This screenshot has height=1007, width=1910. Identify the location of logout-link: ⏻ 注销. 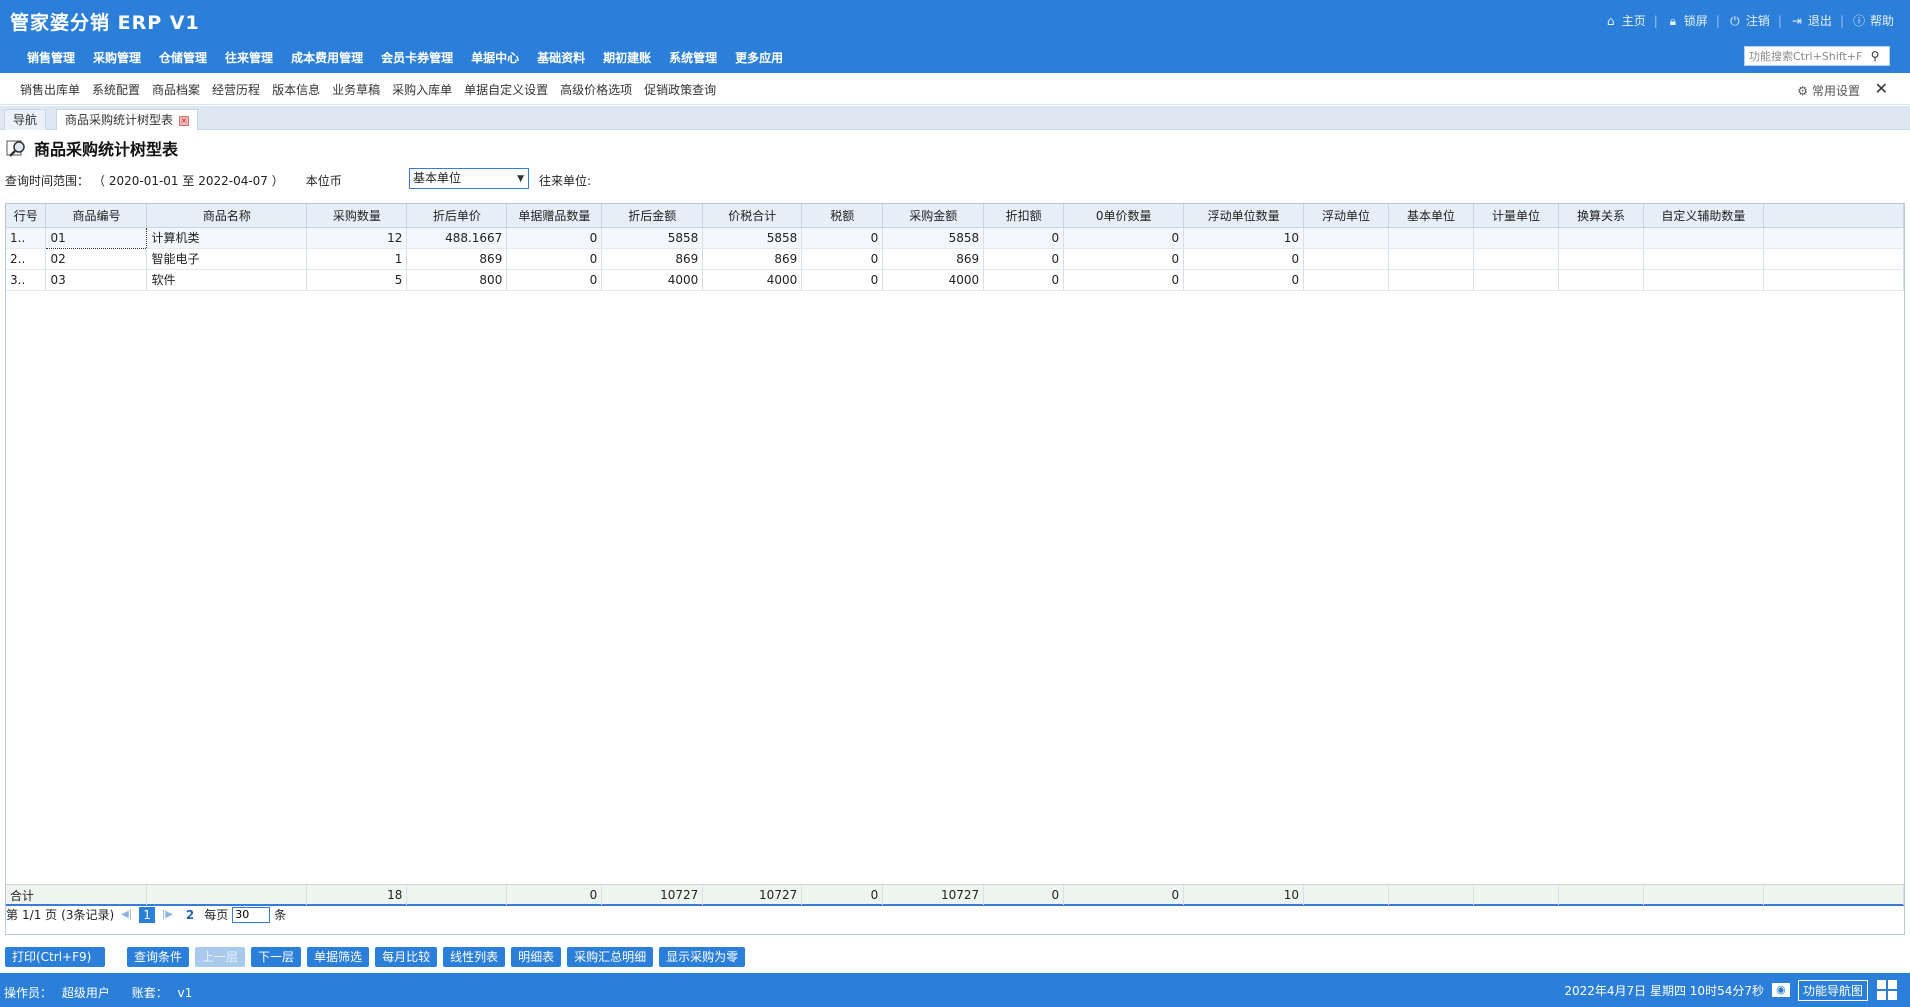
(1749, 20).